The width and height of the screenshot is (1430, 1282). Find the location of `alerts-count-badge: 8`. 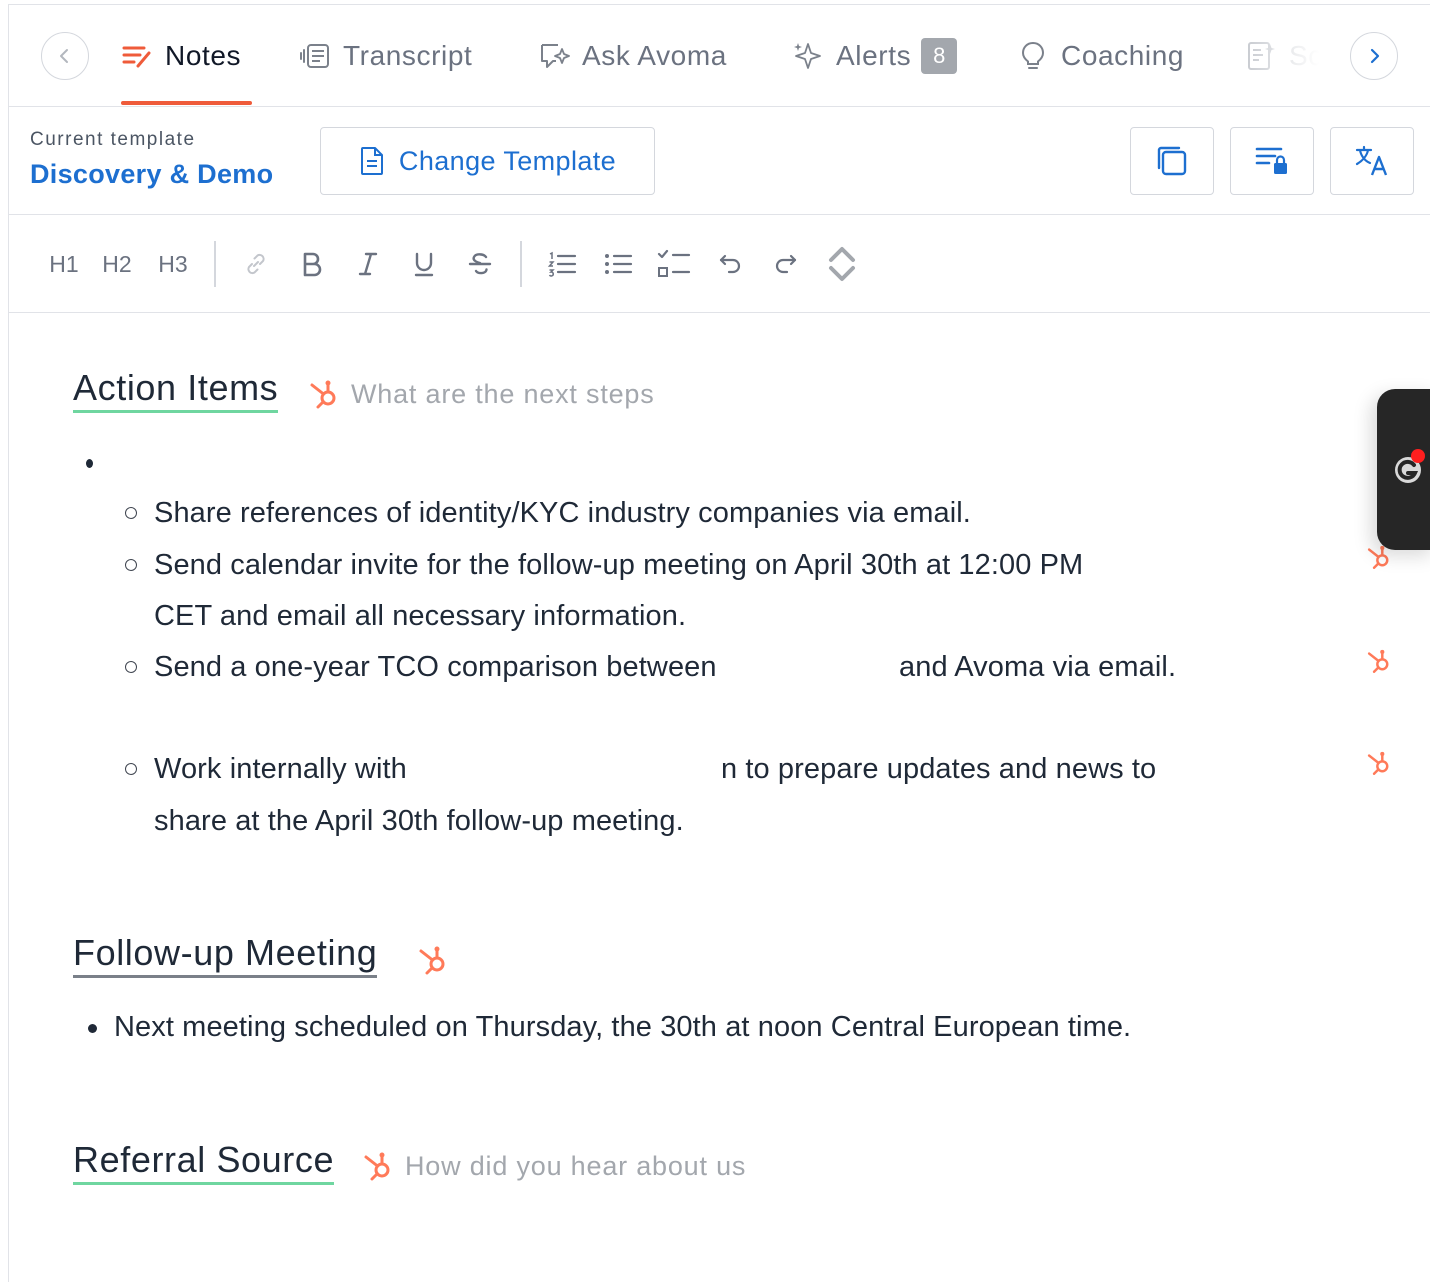

alerts-count-badge: 8 is located at coordinates (939, 56).